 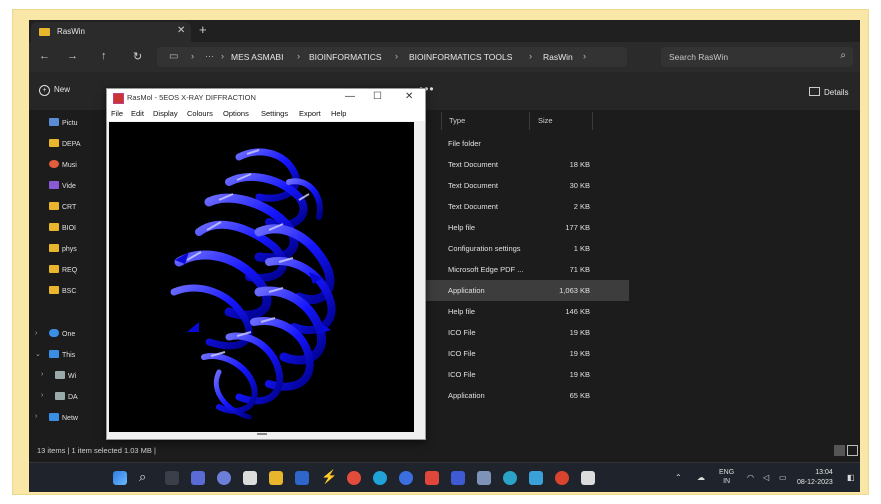 What do you see at coordinates (852, 450) in the screenshot?
I see `tiles-view-icon` at bounding box center [852, 450].